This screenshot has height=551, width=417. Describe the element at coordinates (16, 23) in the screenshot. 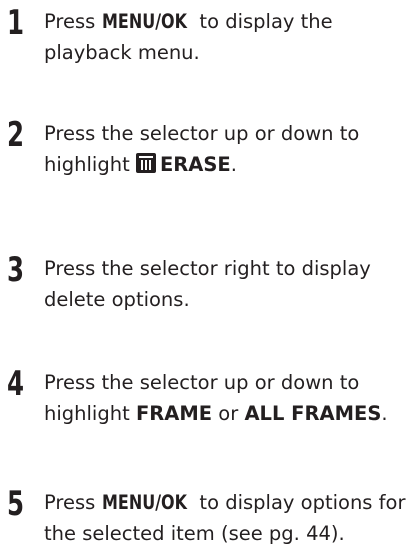

I see `step-number: 1` at that location.